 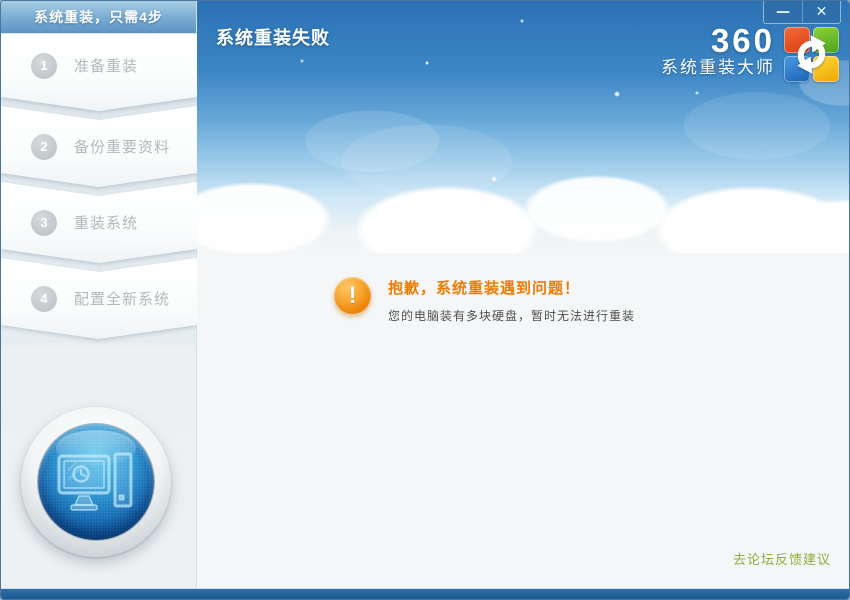 What do you see at coordinates (273, 38) in the screenshot?
I see `page-title: 系统重装失败` at bounding box center [273, 38].